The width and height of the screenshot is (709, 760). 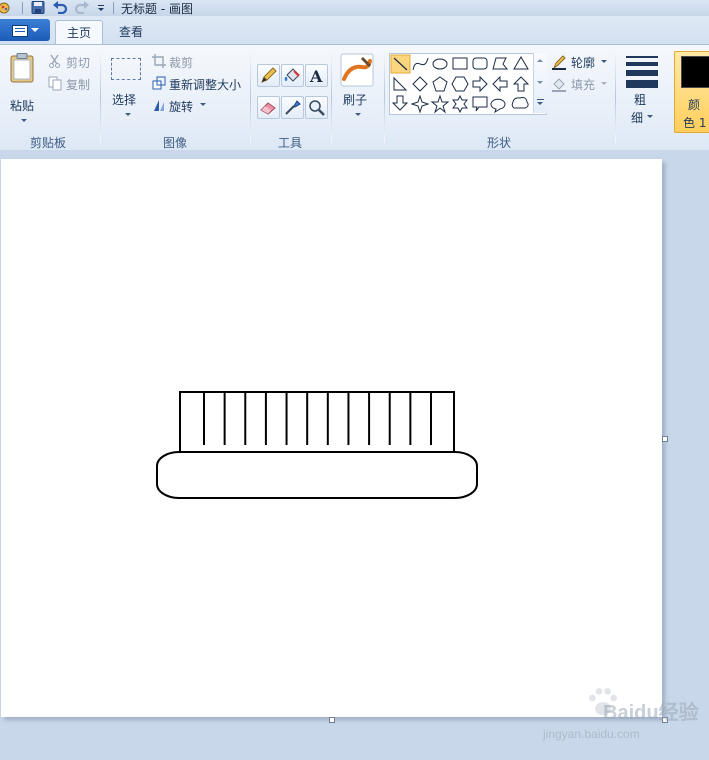 What do you see at coordinates (159, 105) in the screenshot?
I see `rotate-icon` at bounding box center [159, 105].